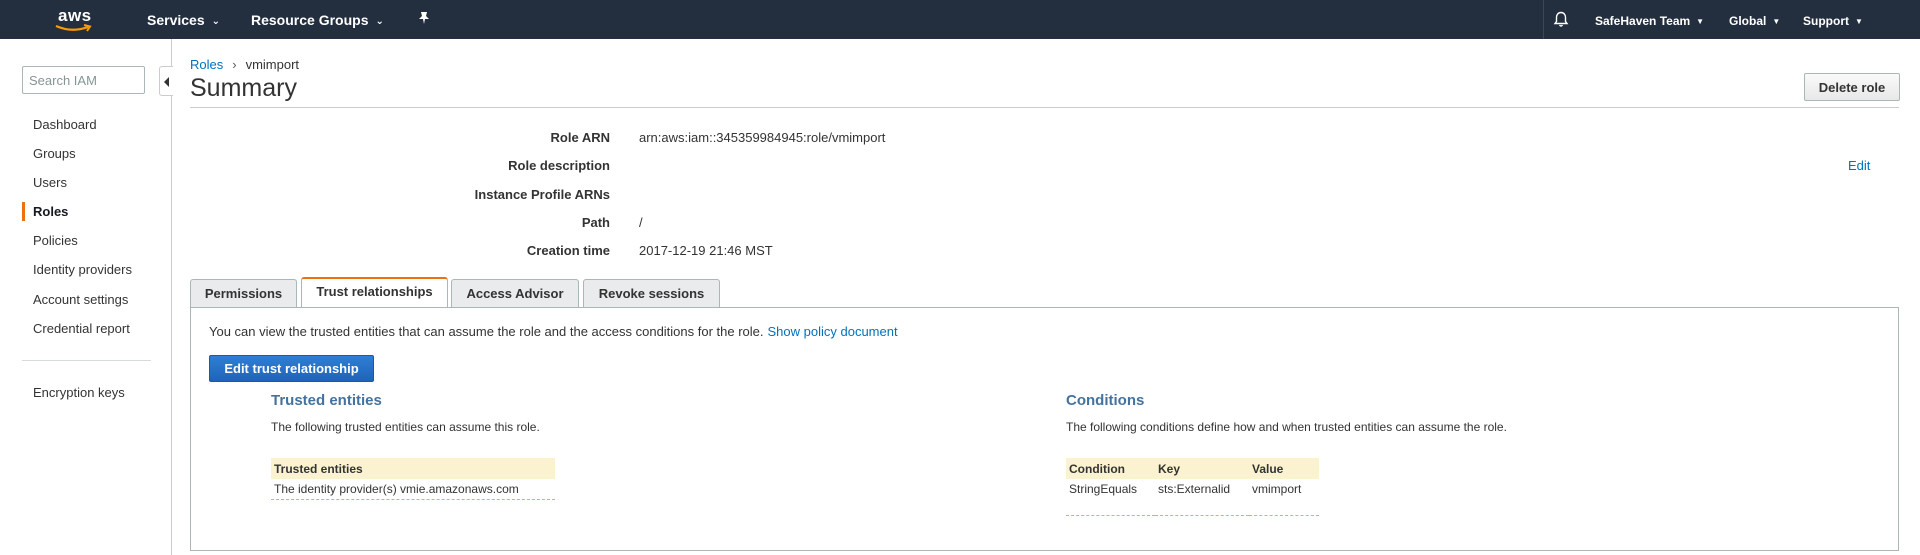 The image size is (1920, 555). What do you see at coordinates (641, 222) in the screenshot?
I see `path-value: /` at bounding box center [641, 222].